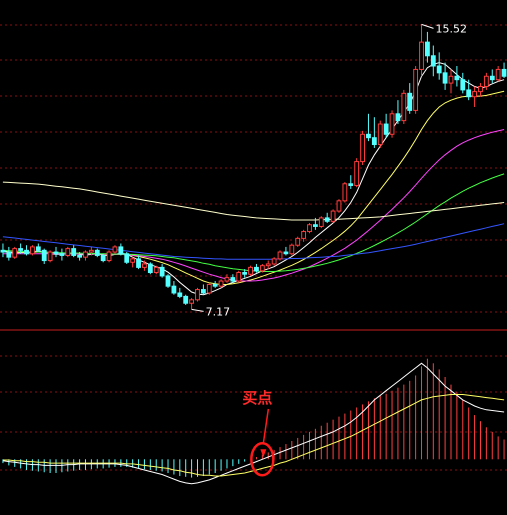 This screenshot has height=515, width=507. What do you see at coordinates (452, 28) in the screenshot?
I see `high-price-label: 15.52` at bounding box center [452, 28].